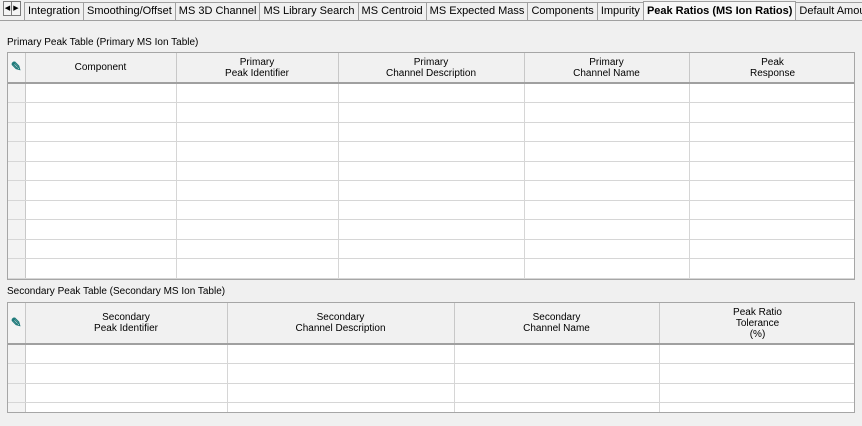  Describe the element at coordinates (309, 11) in the screenshot. I see `tab-ms-library-search: MS Library Search` at that location.